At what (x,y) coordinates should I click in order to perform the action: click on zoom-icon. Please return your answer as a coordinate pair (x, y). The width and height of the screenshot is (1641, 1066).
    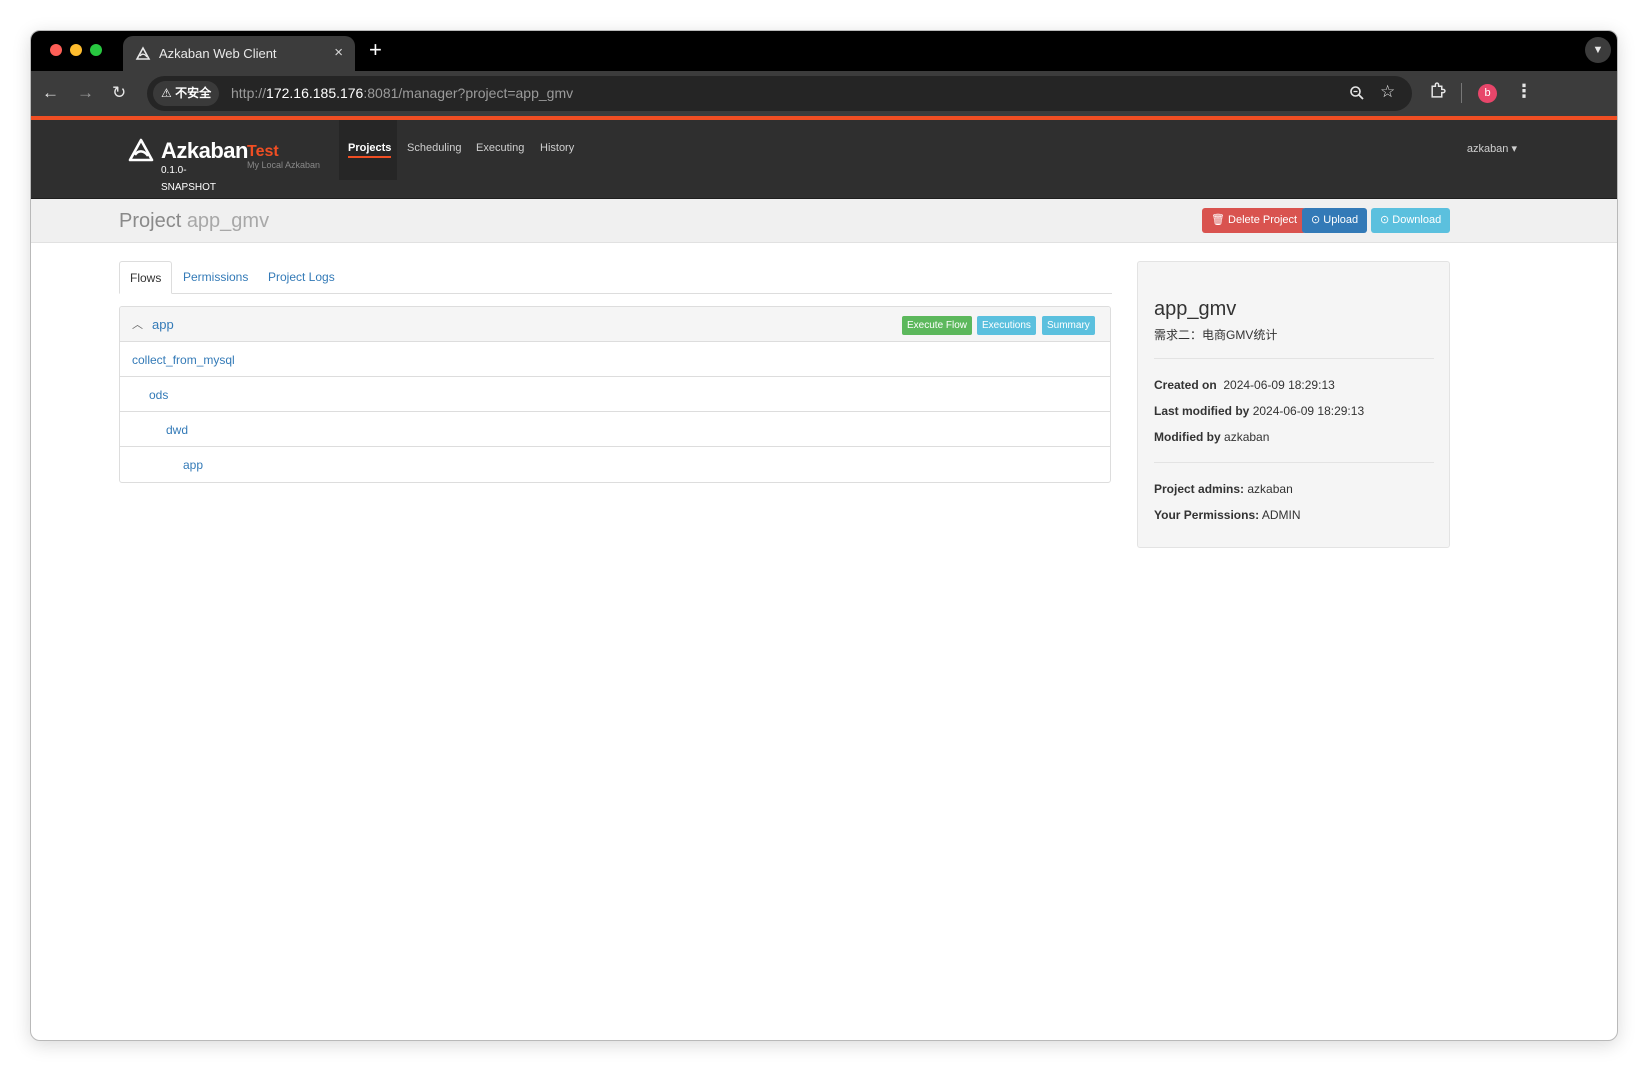
    Looking at the image, I should click on (1357, 93).